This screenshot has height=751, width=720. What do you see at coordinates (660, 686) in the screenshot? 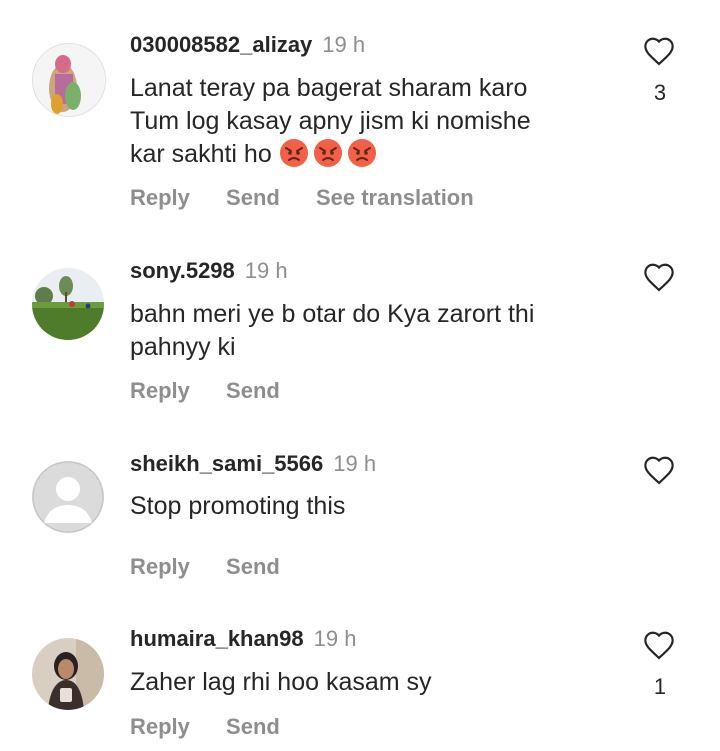
I see `like-count: 1` at bounding box center [660, 686].